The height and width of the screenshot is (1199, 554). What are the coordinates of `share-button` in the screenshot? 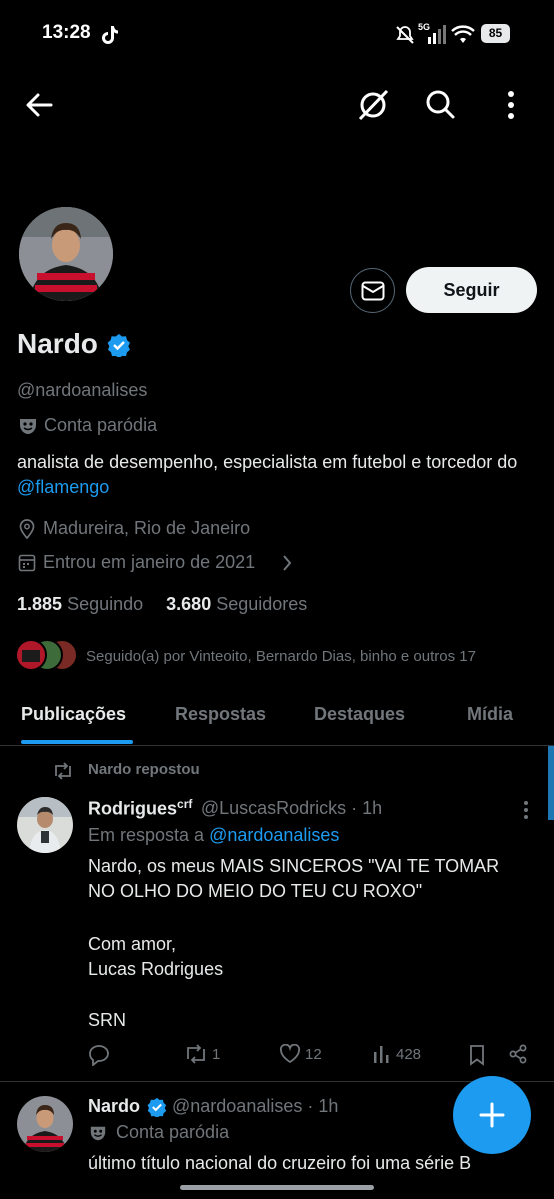 It's located at (518, 1054).